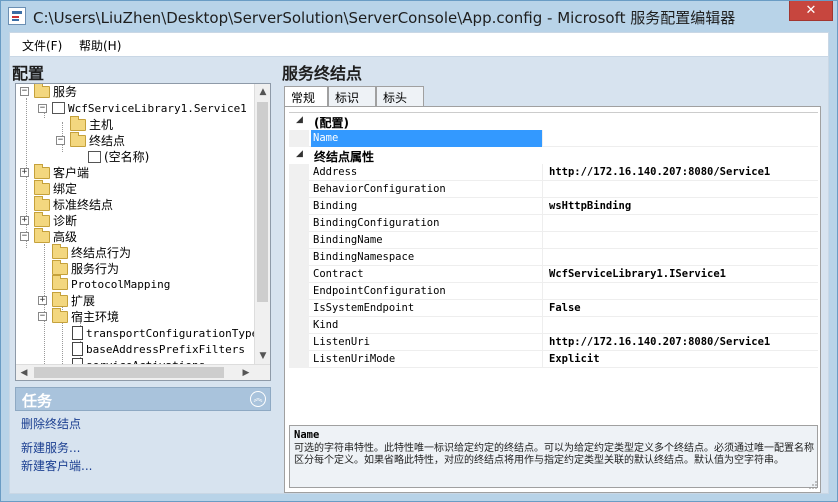  Describe the element at coordinates (258, 399) in the screenshot. I see `collapse-icon: ︽` at that location.